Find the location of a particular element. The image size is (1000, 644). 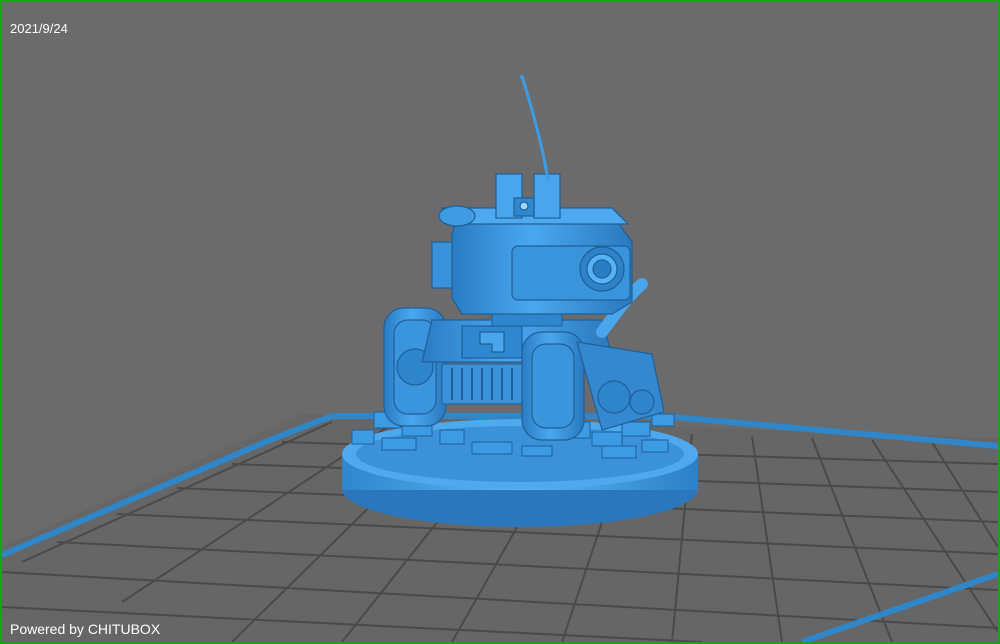

antenna is located at coordinates (535, 128).